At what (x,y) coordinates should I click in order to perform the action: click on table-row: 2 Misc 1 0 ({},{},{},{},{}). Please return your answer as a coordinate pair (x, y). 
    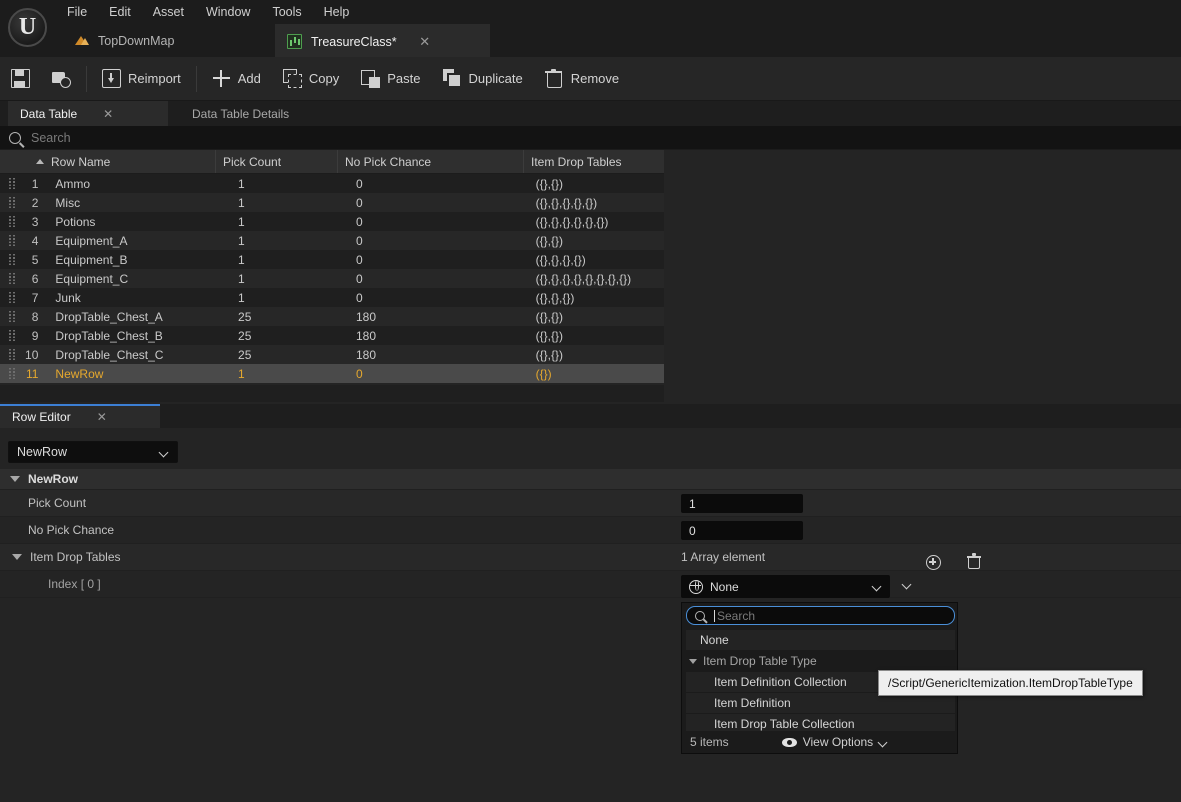
    Looking at the image, I should click on (332, 202).